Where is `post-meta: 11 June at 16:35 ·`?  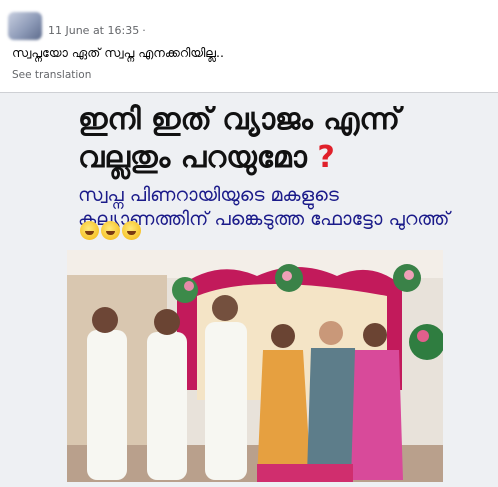 post-meta: 11 June at 16:35 · is located at coordinates (98, 30).